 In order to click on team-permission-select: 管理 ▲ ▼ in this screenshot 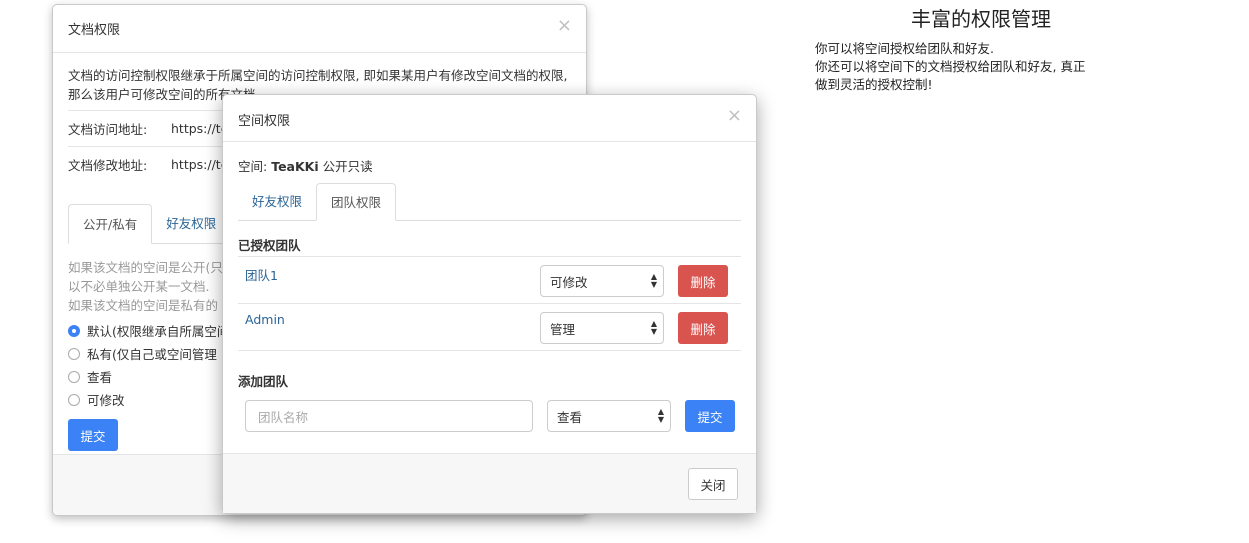, I will do `click(602, 328)`.